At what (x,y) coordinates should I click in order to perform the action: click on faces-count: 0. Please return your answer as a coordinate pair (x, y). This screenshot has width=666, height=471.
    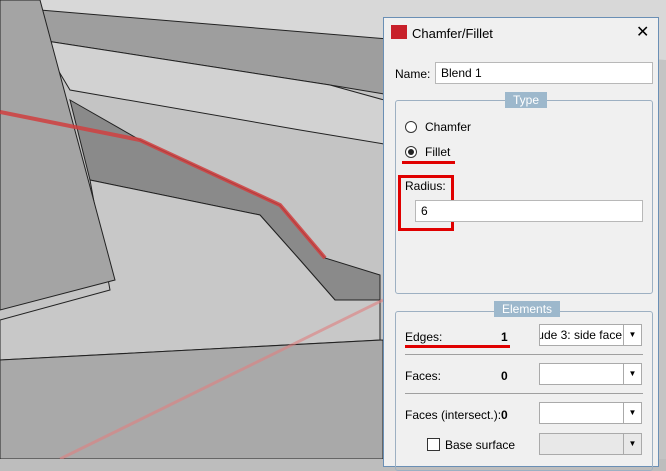
    Looking at the image, I should click on (504, 376).